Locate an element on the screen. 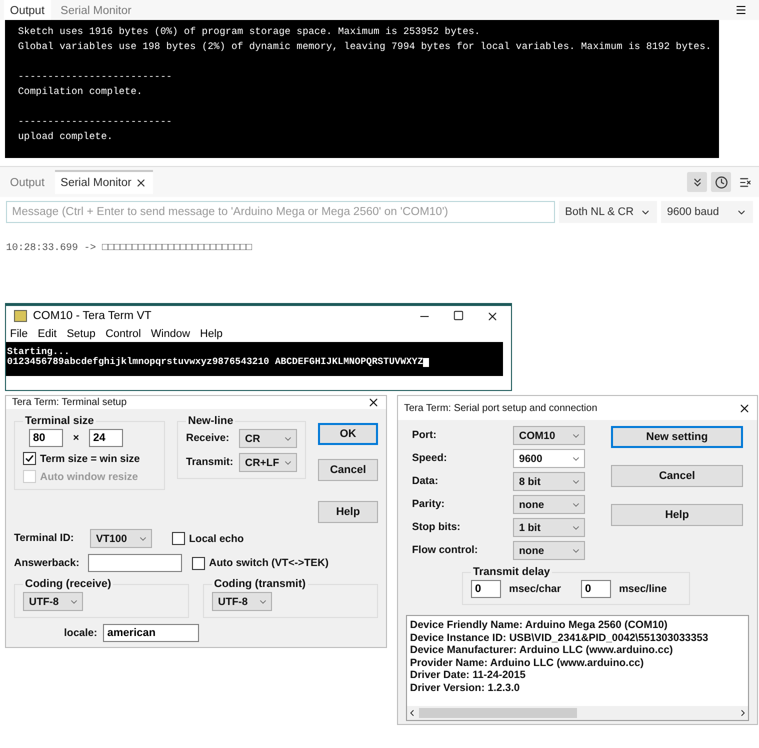  dropdown: 8 bit is located at coordinates (549, 481).